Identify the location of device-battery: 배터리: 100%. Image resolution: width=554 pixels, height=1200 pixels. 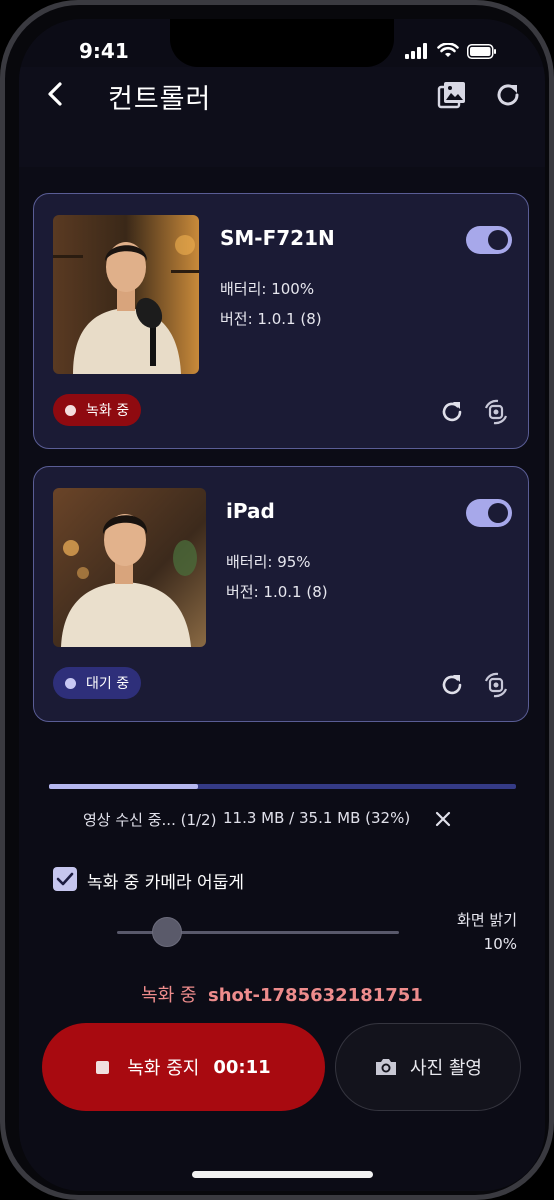
(267, 289).